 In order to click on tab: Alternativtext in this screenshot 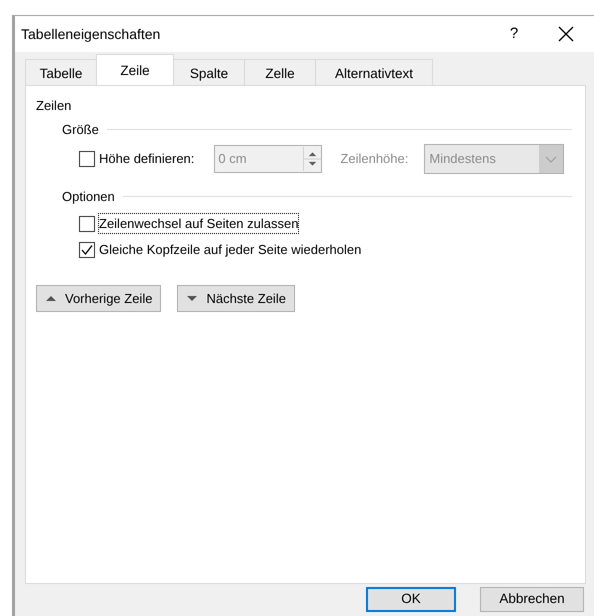, I will do `click(374, 72)`.